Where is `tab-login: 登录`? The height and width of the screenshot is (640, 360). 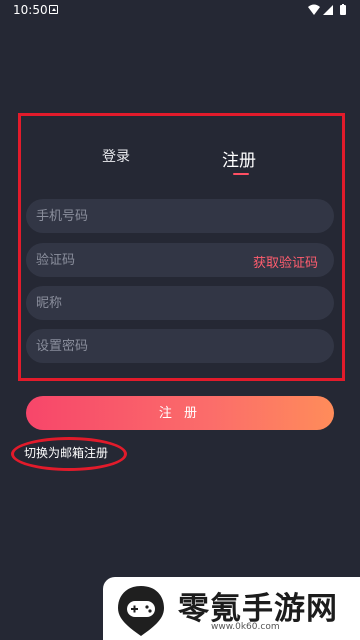 tab-login: 登录 is located at coordinates (116, 156).